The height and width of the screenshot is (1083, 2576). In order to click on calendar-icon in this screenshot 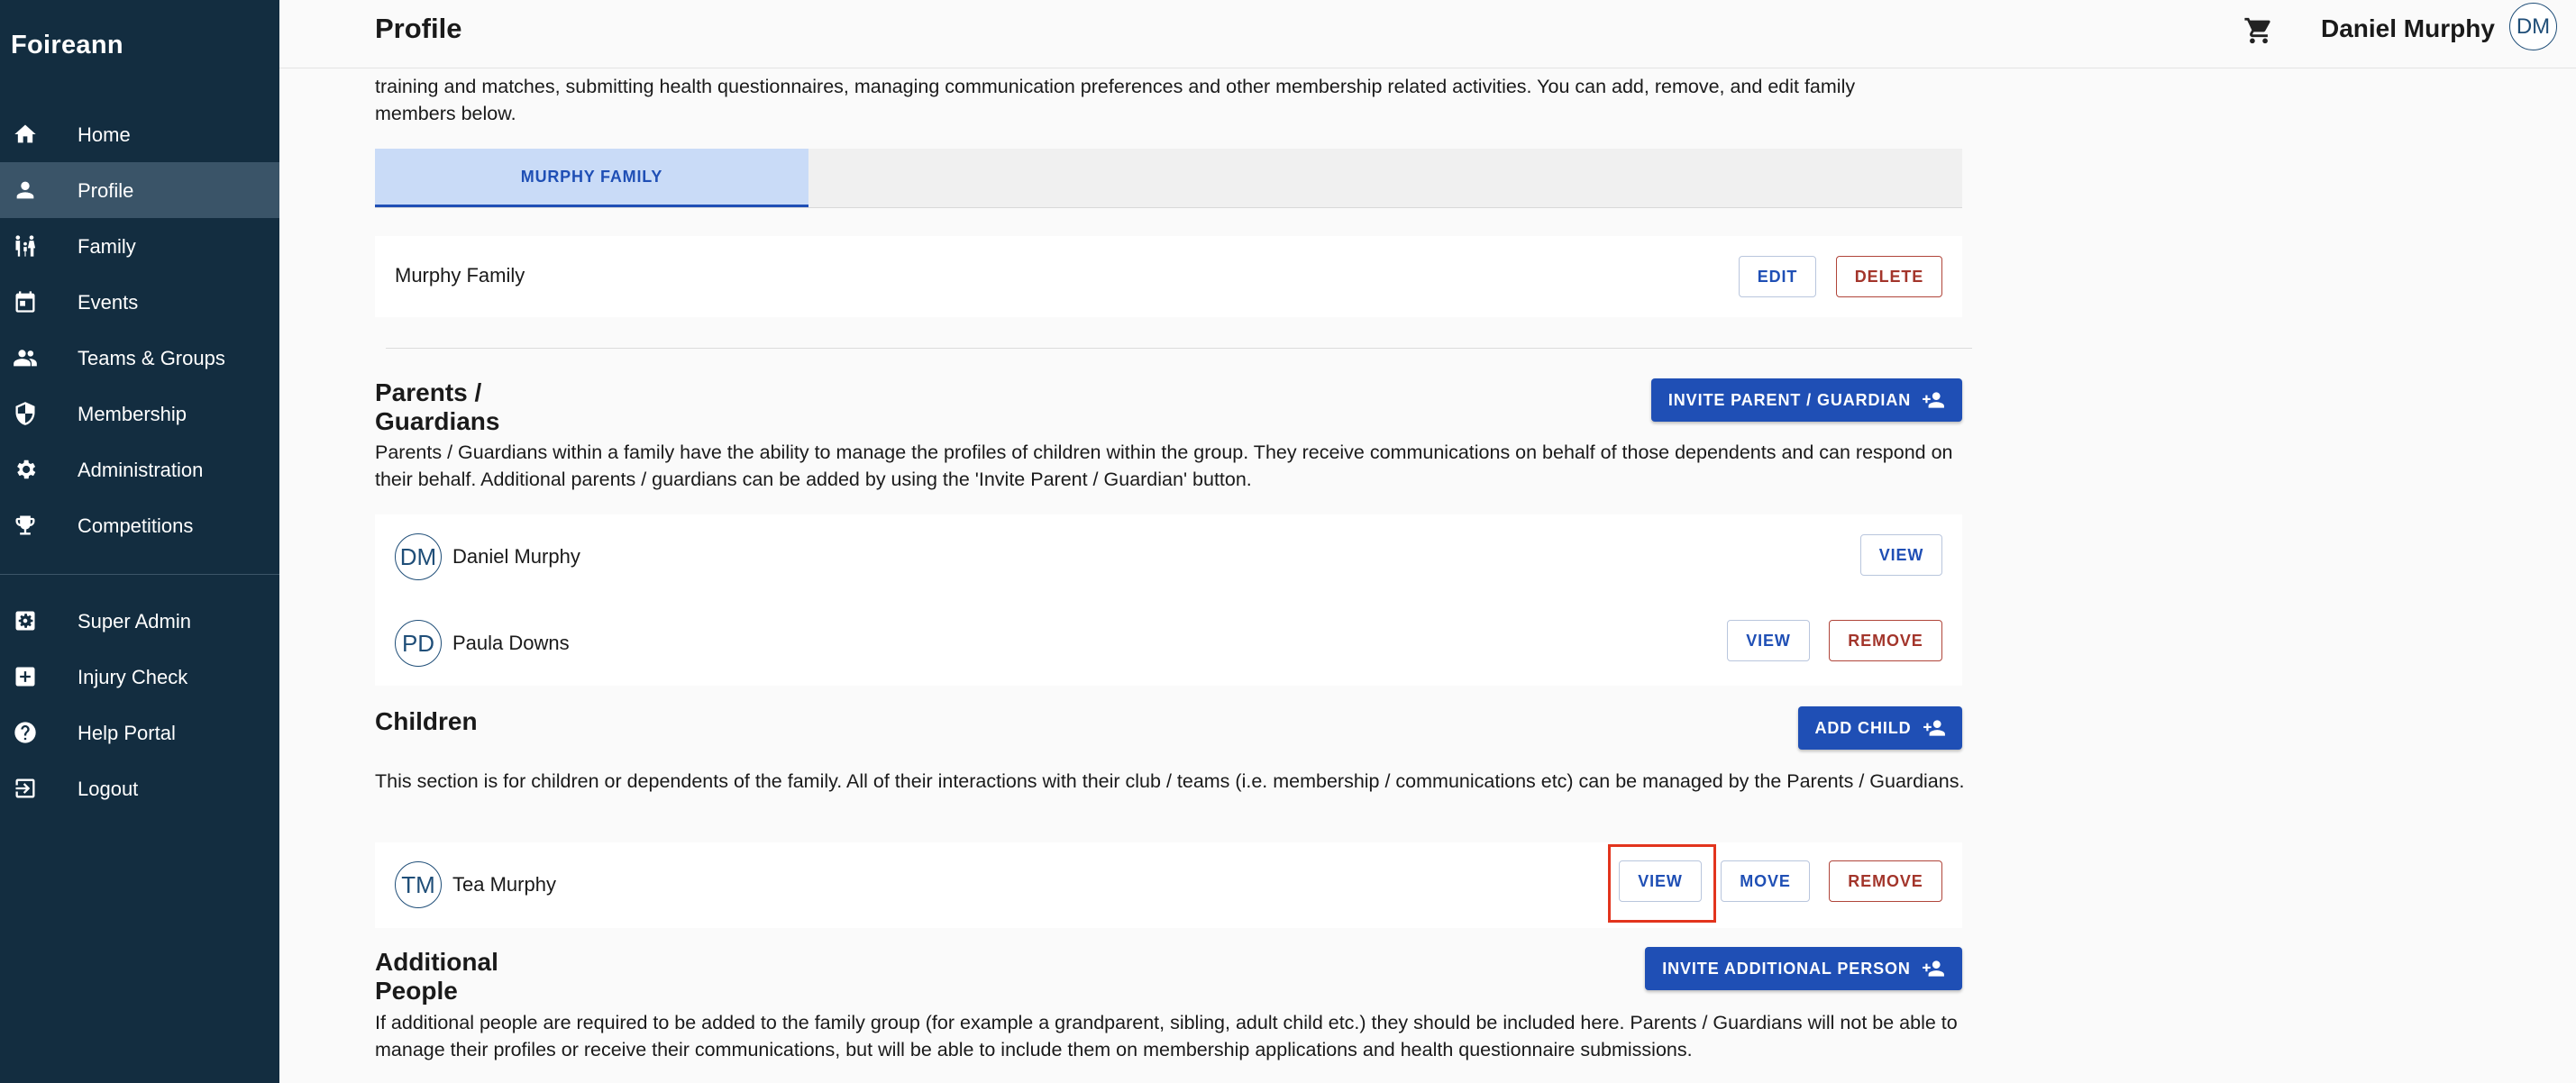, I will do `click(25, 301)`.